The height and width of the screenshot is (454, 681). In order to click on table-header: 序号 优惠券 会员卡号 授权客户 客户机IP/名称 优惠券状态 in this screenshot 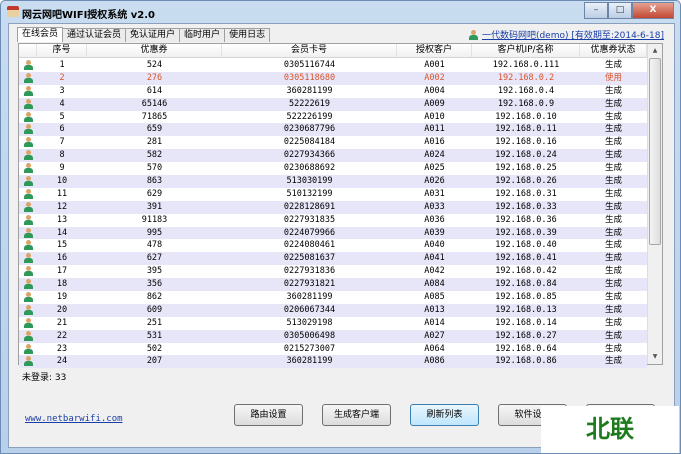, I will do `click(333, 51)`.